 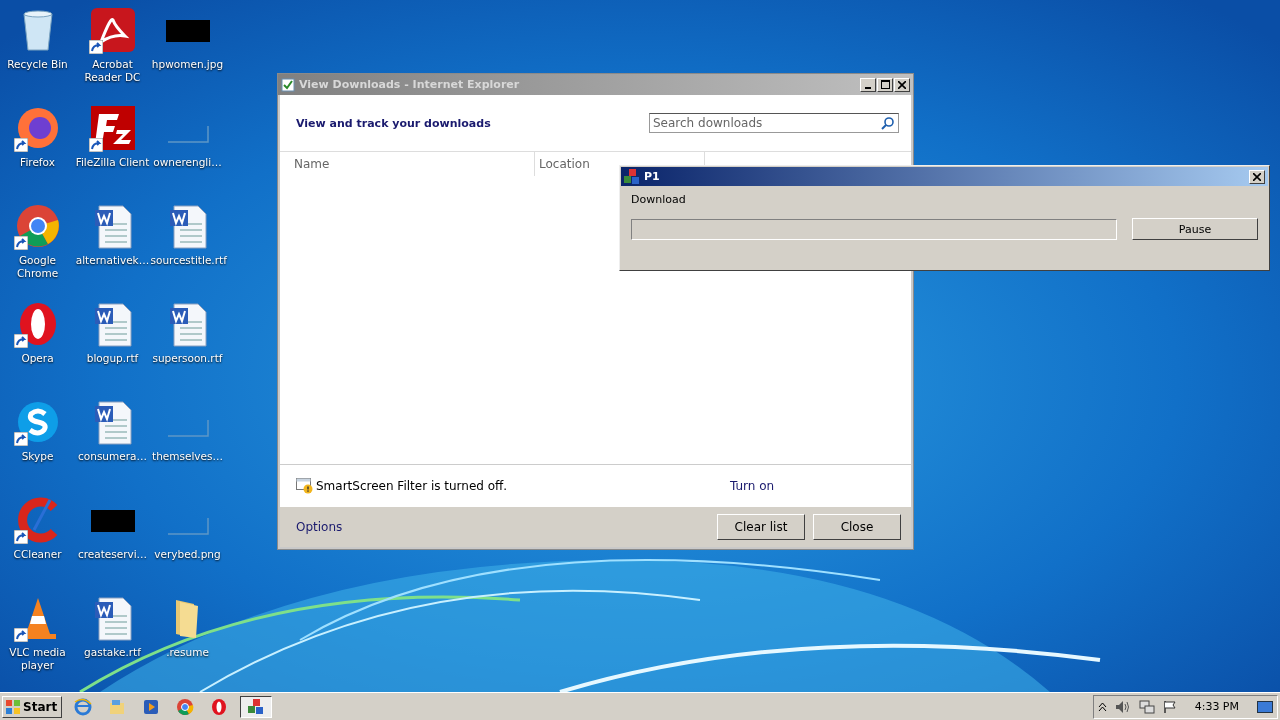 What do you see at coordinates (13, 706) in the screenshot?
I see `four-squares-icon` at bounding box center [13, 706].